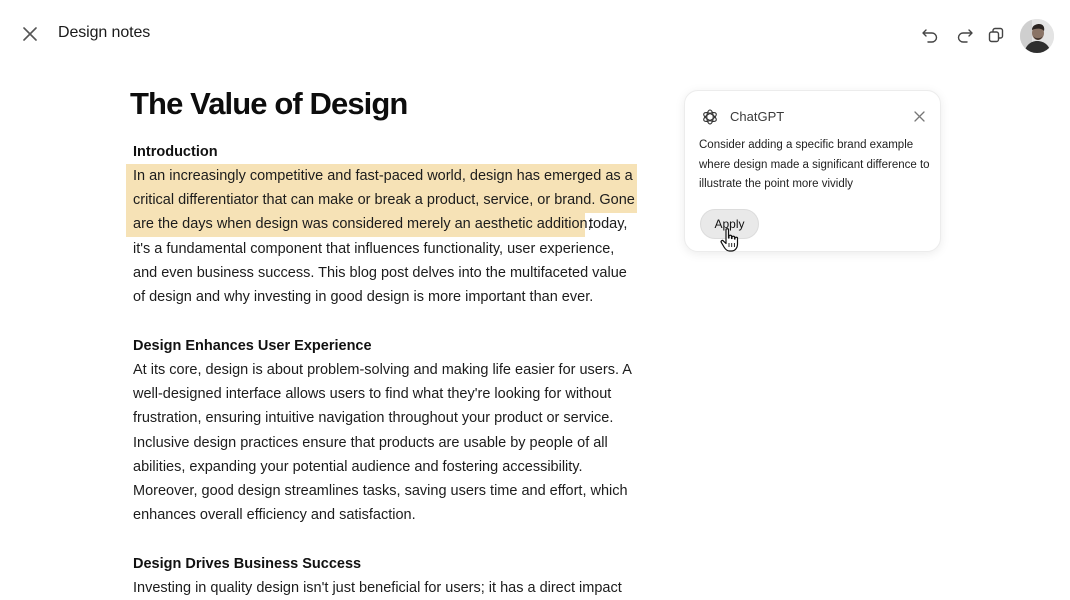 The width and height of the screenshot is (1070, 600). I want to click on top-bar: Design notes, so click(535, 34).